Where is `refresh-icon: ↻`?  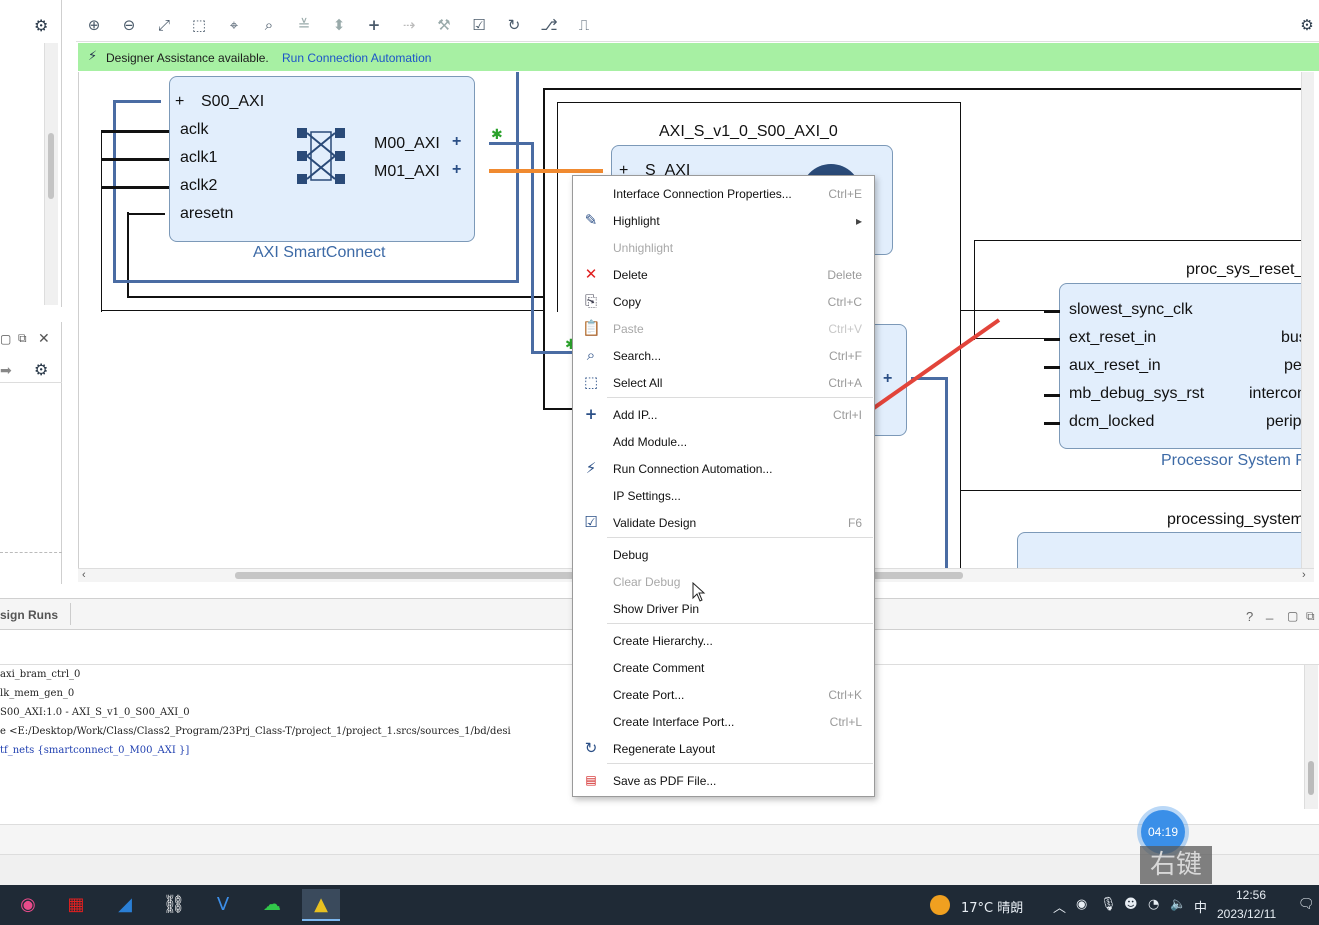 refresh-icon: ↻ is located at coordinates (514, 25).